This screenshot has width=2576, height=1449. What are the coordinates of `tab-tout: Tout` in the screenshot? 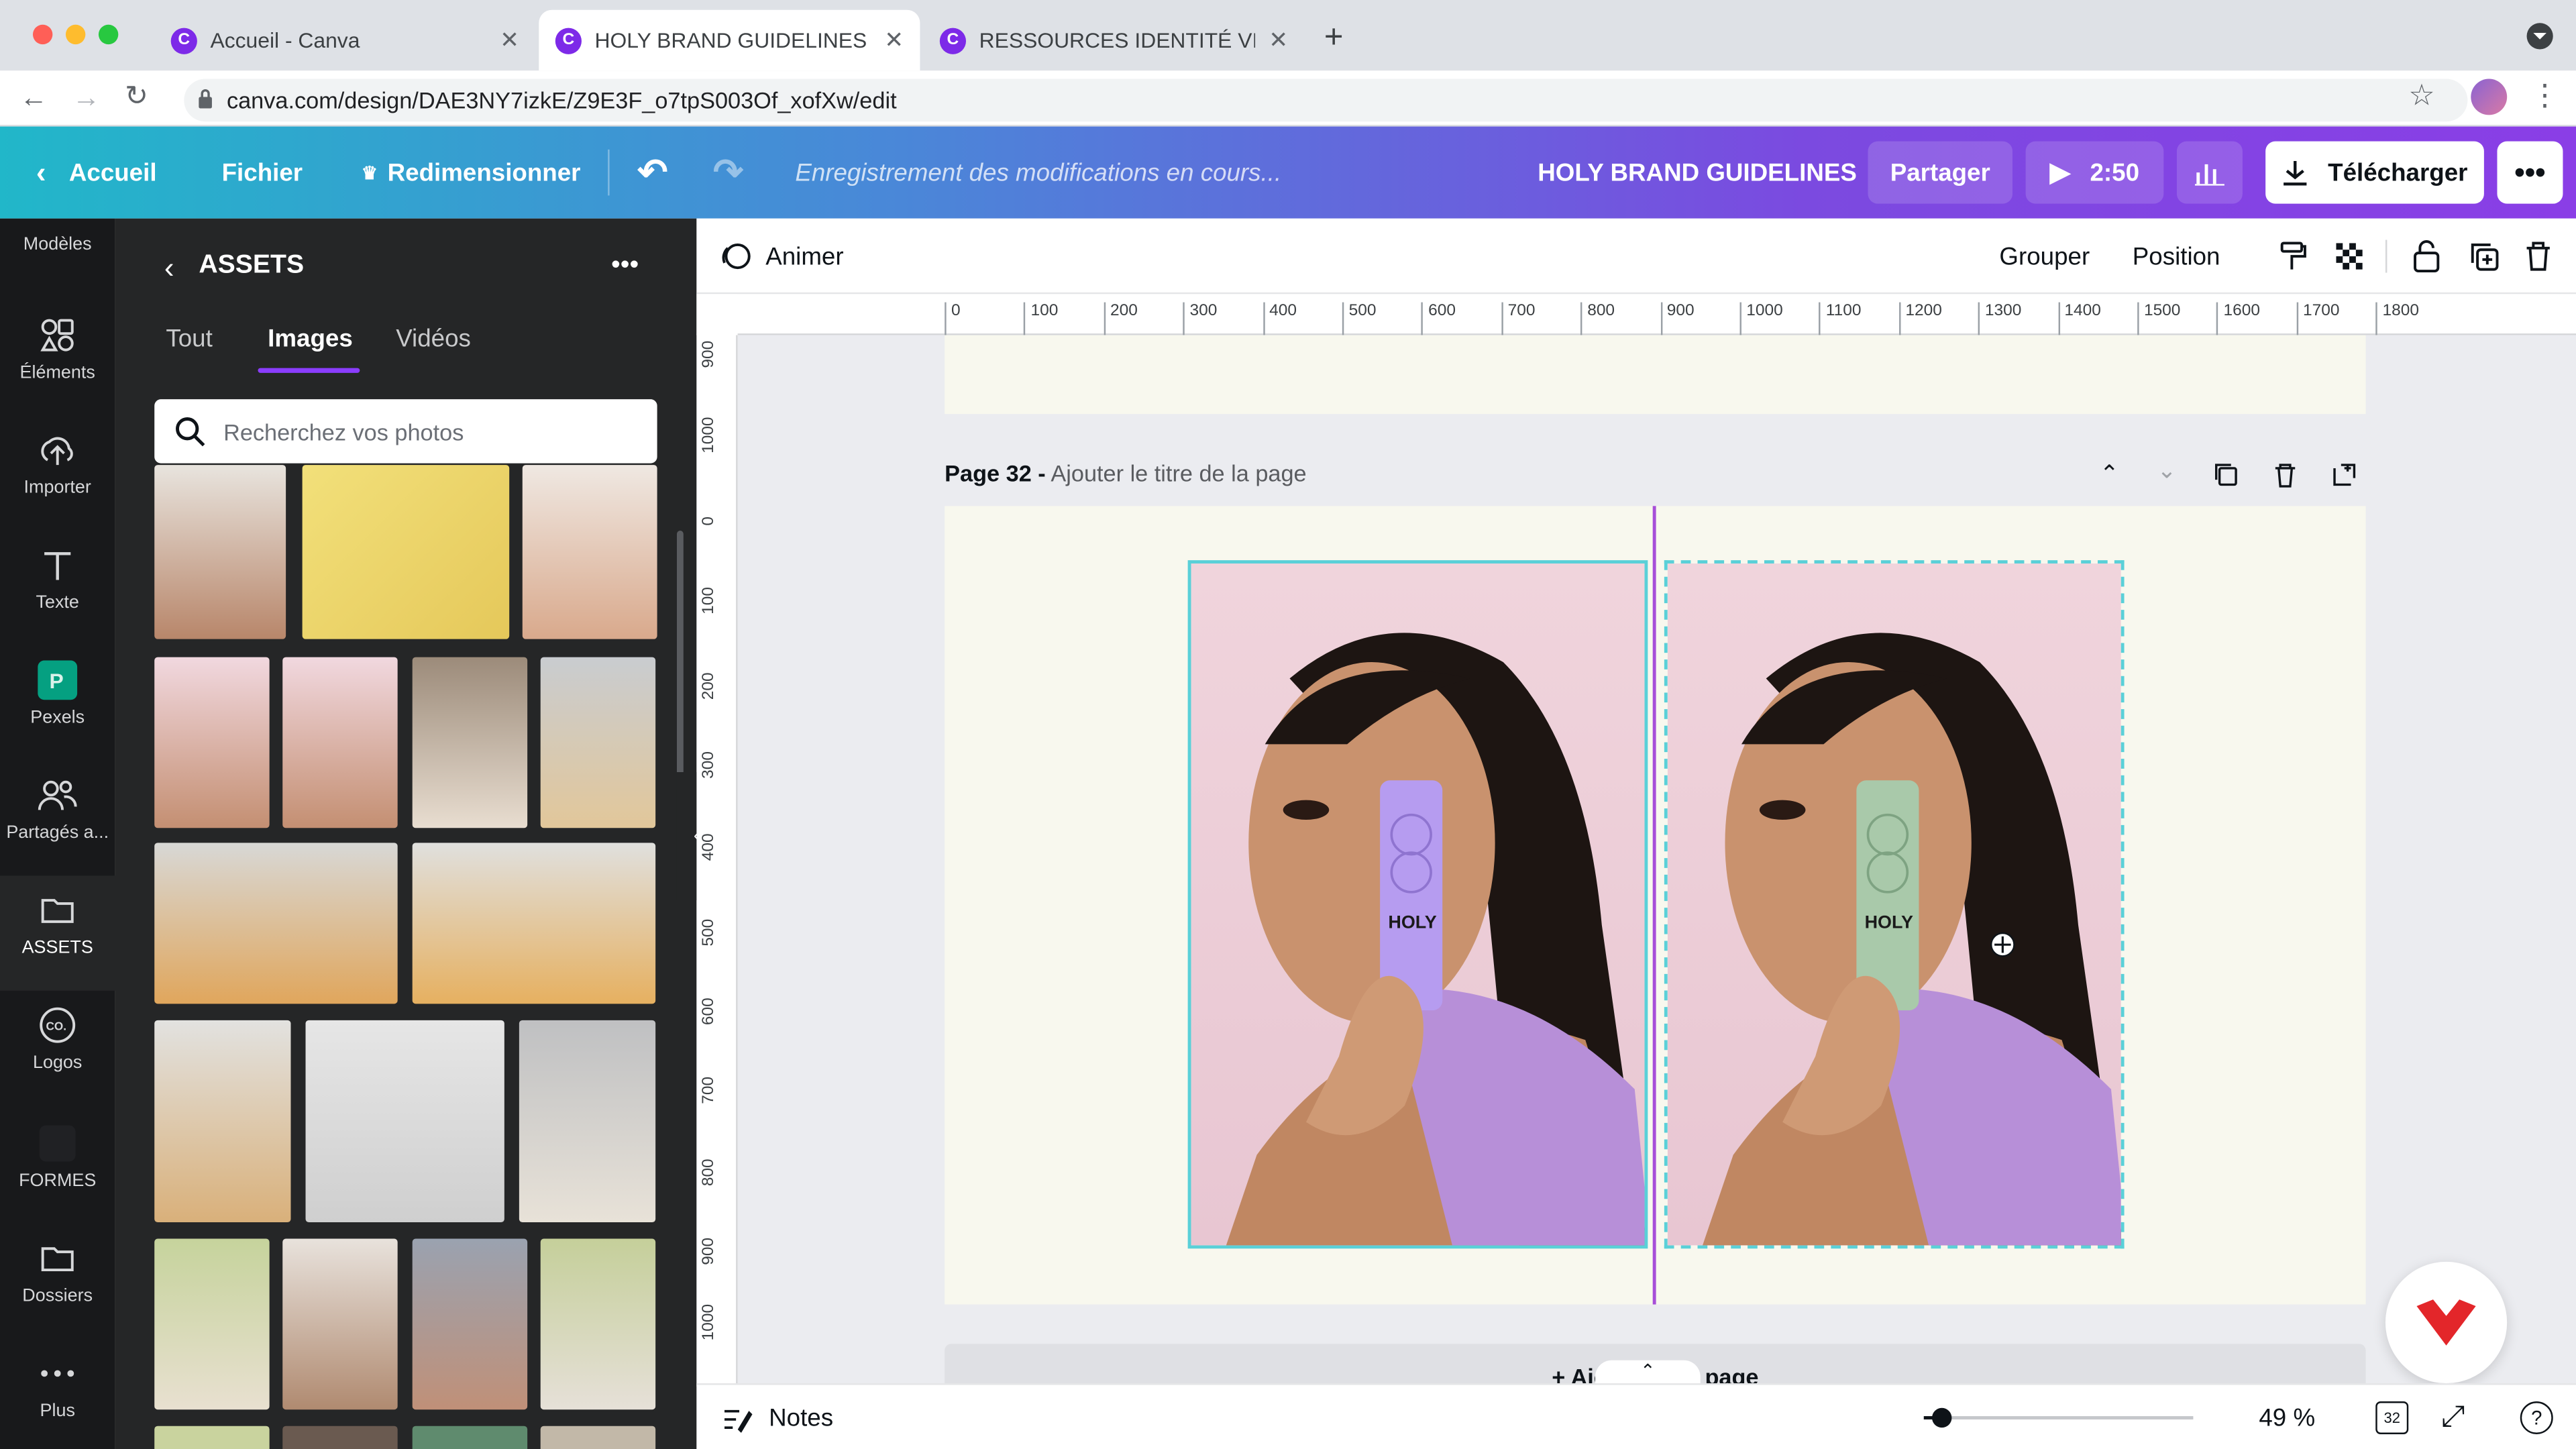 It's located at (189, 339).